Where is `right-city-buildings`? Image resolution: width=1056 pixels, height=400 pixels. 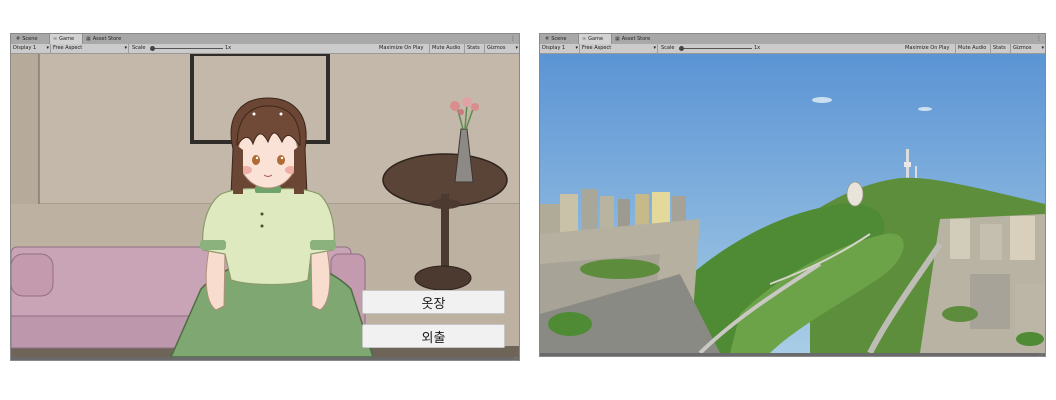
right-city-buildings is located at coordinates (982, 283).